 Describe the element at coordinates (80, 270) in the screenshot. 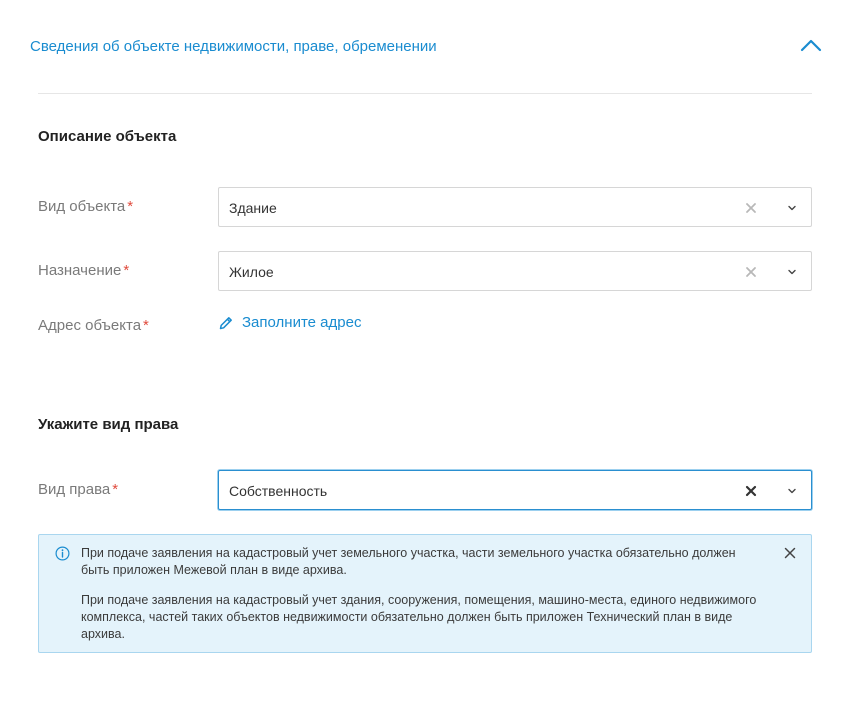

I see `purpose-label-text: Назначение` at that location.